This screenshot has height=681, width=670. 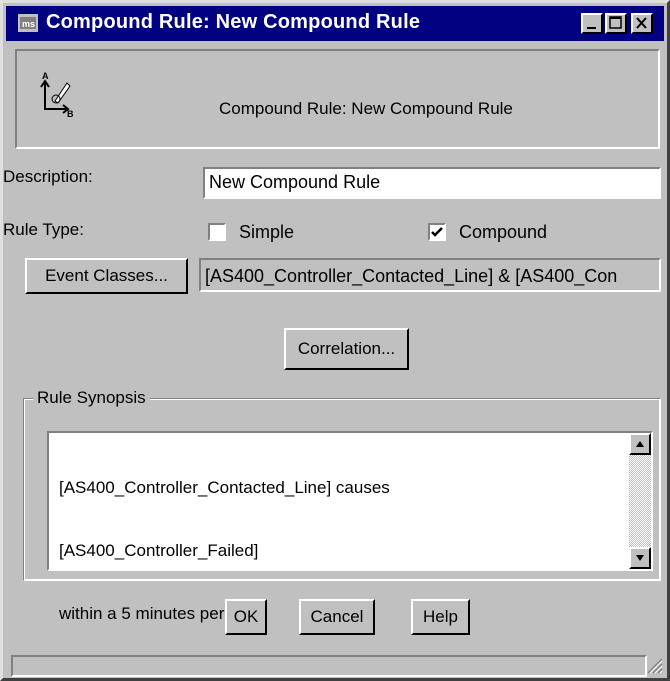 What do you see at coordinates (159, 550) in the screenshot?
I see `synopsis-line: [AS400_Controller_Failed]` at bounding box center [159, 550].